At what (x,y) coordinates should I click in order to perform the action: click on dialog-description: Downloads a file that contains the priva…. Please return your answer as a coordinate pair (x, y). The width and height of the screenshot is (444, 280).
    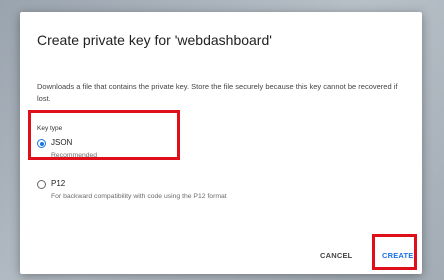
    Looking at the image, I should click on (217, 92).